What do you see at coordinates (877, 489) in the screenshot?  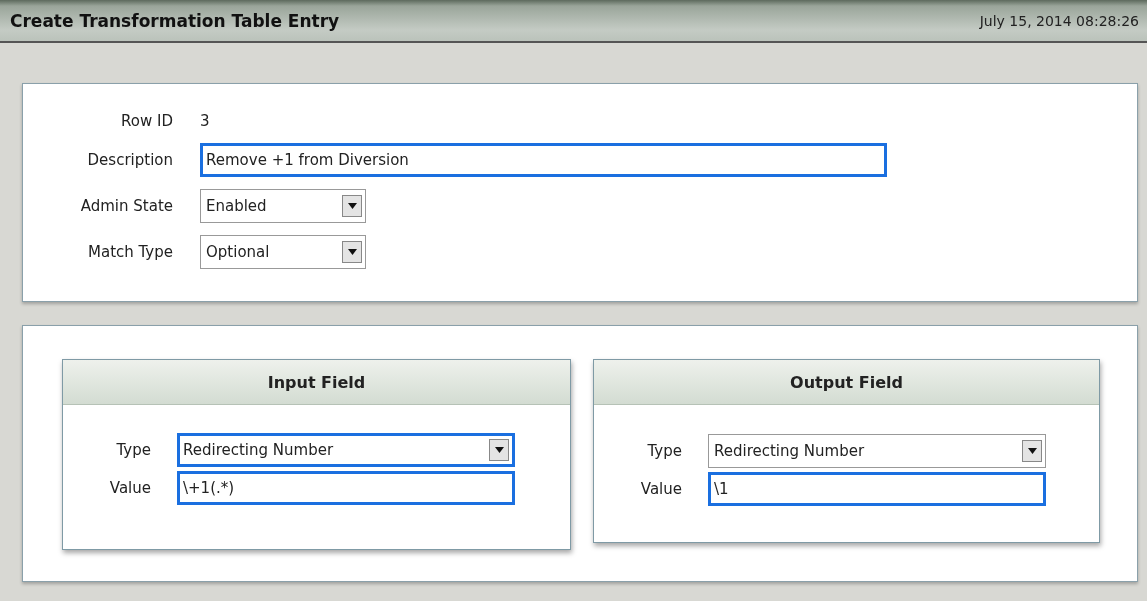 I see `value-field: \1` at bounding box center [877, 489].